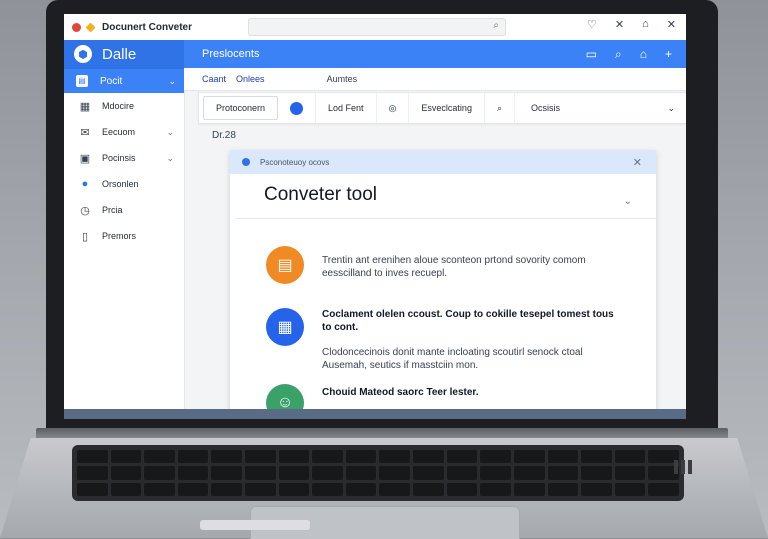 This screenshot has width=768, height=539. What do you see at coordinates (600, 108) in the screenshot?
I see `ocsisis-select: Ocsisis ⌄` at bounding box center [600, 108].